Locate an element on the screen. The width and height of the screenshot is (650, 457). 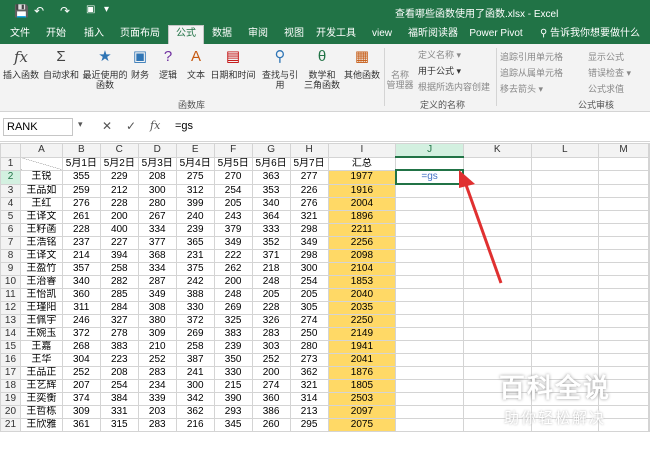
cell: 208 is located at coordinates (119, 372).